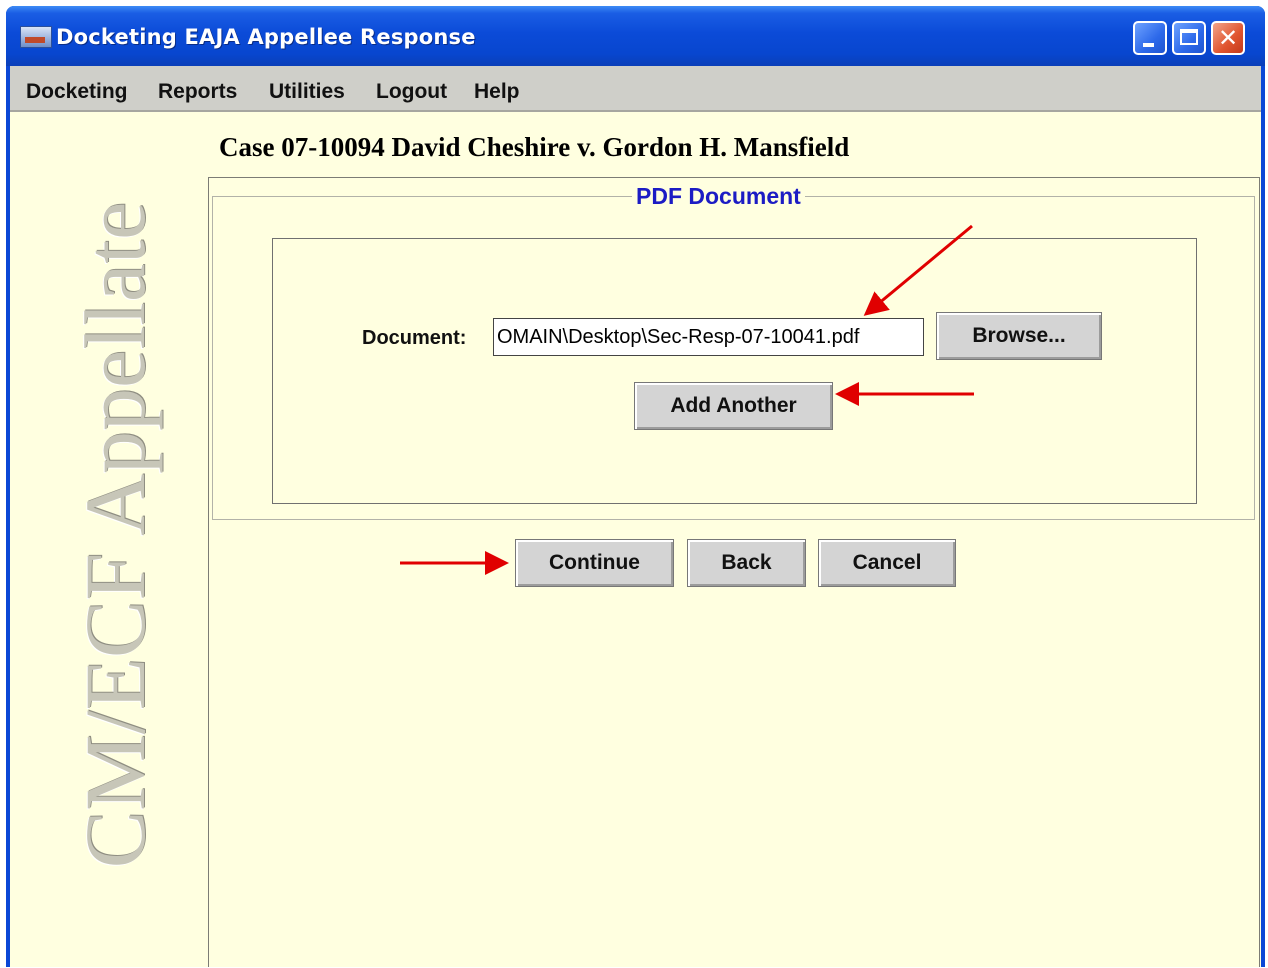 The width and height of the screenshot is (1268, 968). Describe the element at coordinates (733, 406) in the screenshot. I see `add-another-button: Add Another` at that location.